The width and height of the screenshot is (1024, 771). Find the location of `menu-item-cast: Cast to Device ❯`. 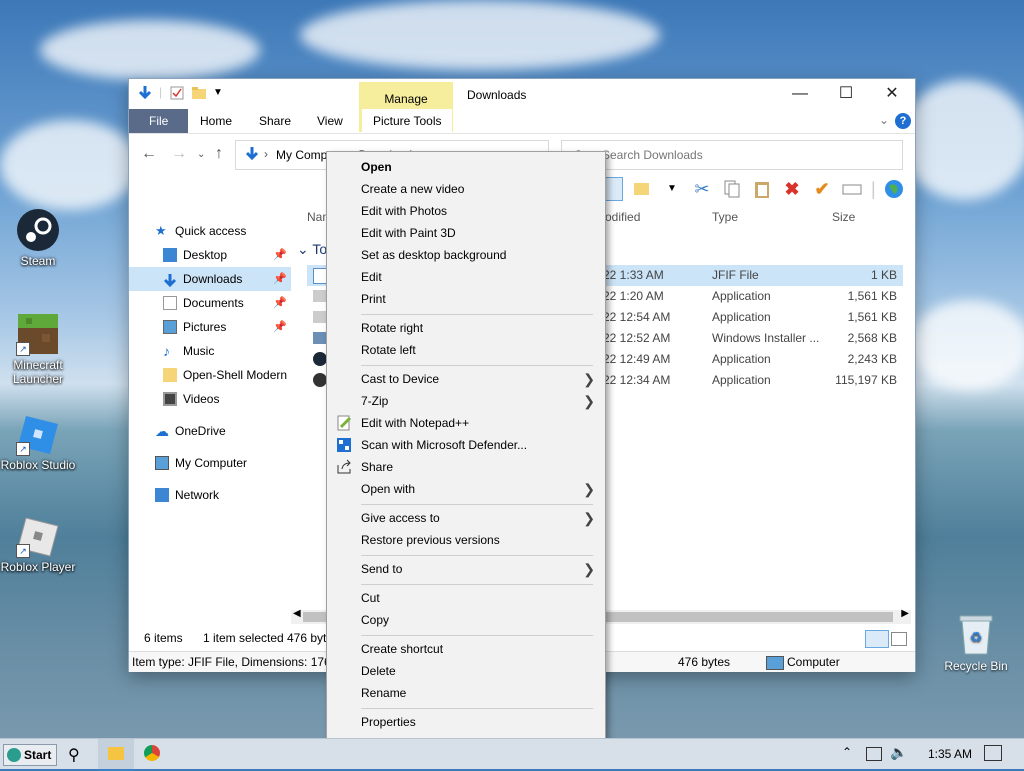

menu-item-cast: Cast to Device ❯ is located at coordinates (466, 379).